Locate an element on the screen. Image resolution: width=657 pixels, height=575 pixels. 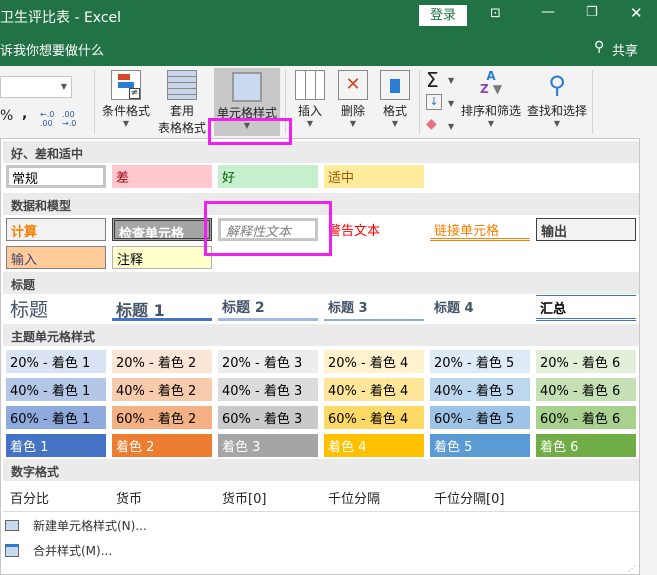
find-select-label: 查找和选择 is located at coordinates (556, 111).